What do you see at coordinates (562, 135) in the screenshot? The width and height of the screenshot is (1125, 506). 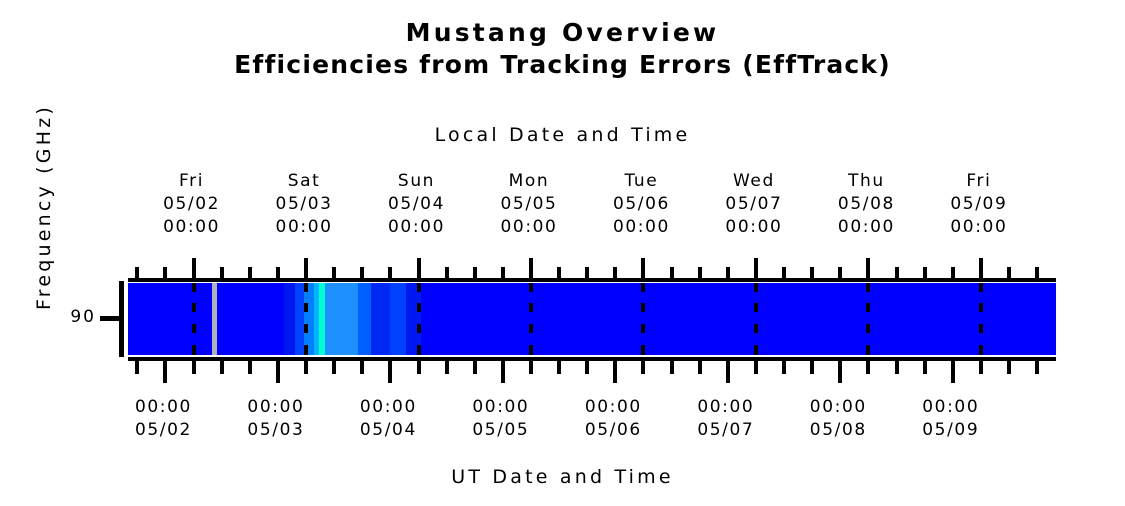 I see `top-axis-caption: Local Date and Time` at bounding box center [562, 135].